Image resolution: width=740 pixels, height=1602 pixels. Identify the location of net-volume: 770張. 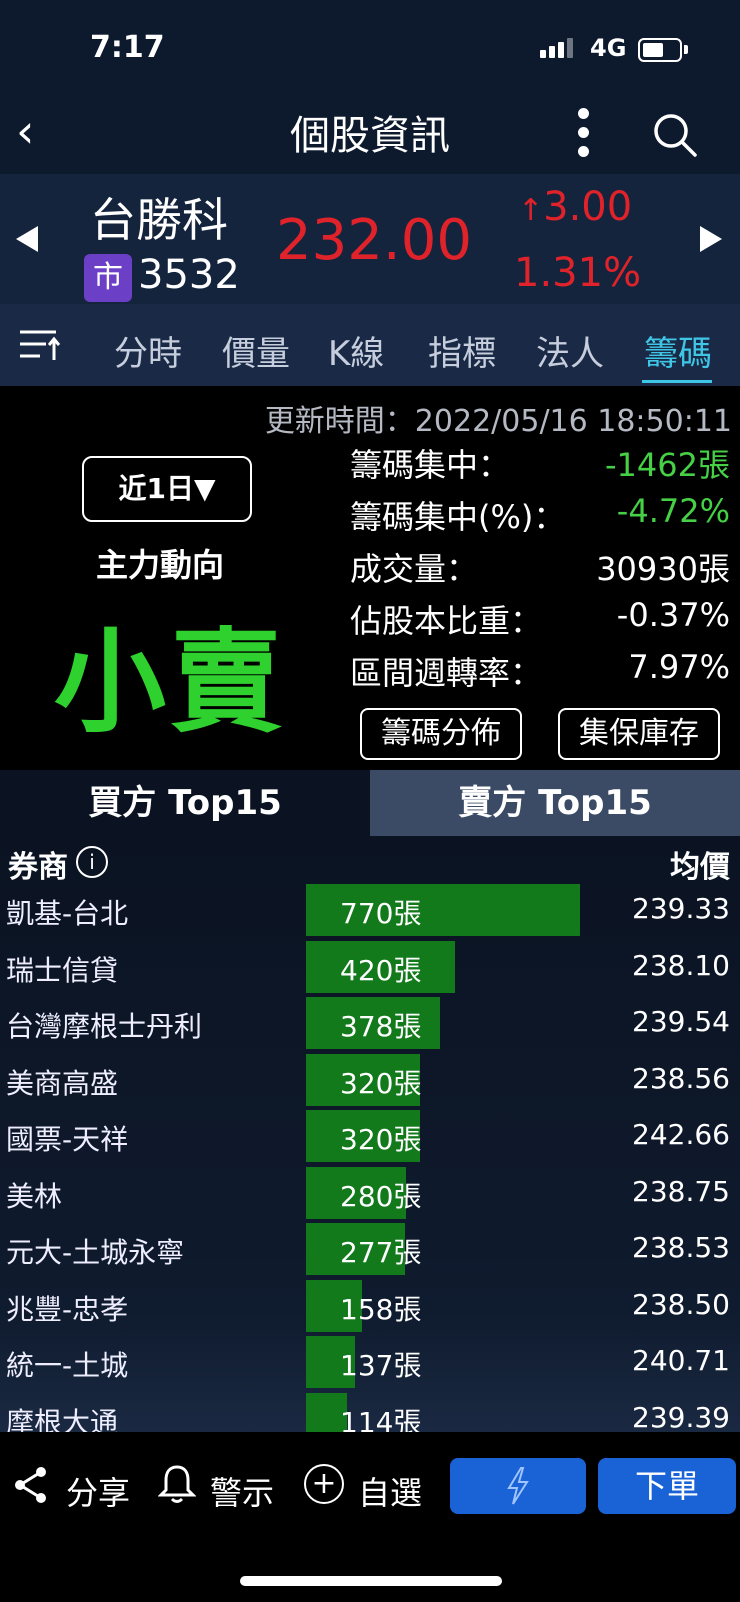
(381, 913).